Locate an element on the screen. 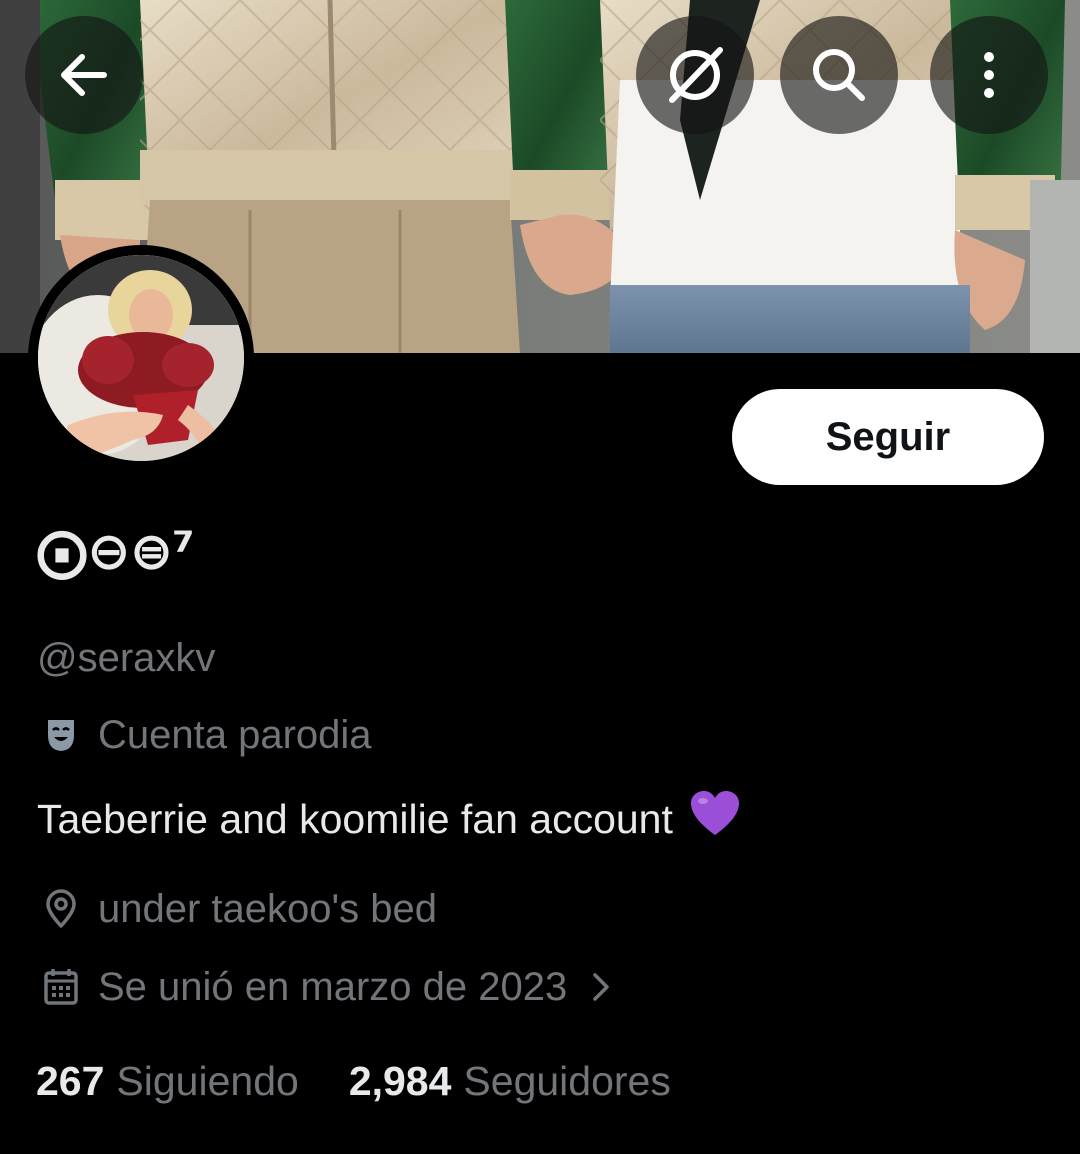  avatar-photo is located at coordinates (141, 358).